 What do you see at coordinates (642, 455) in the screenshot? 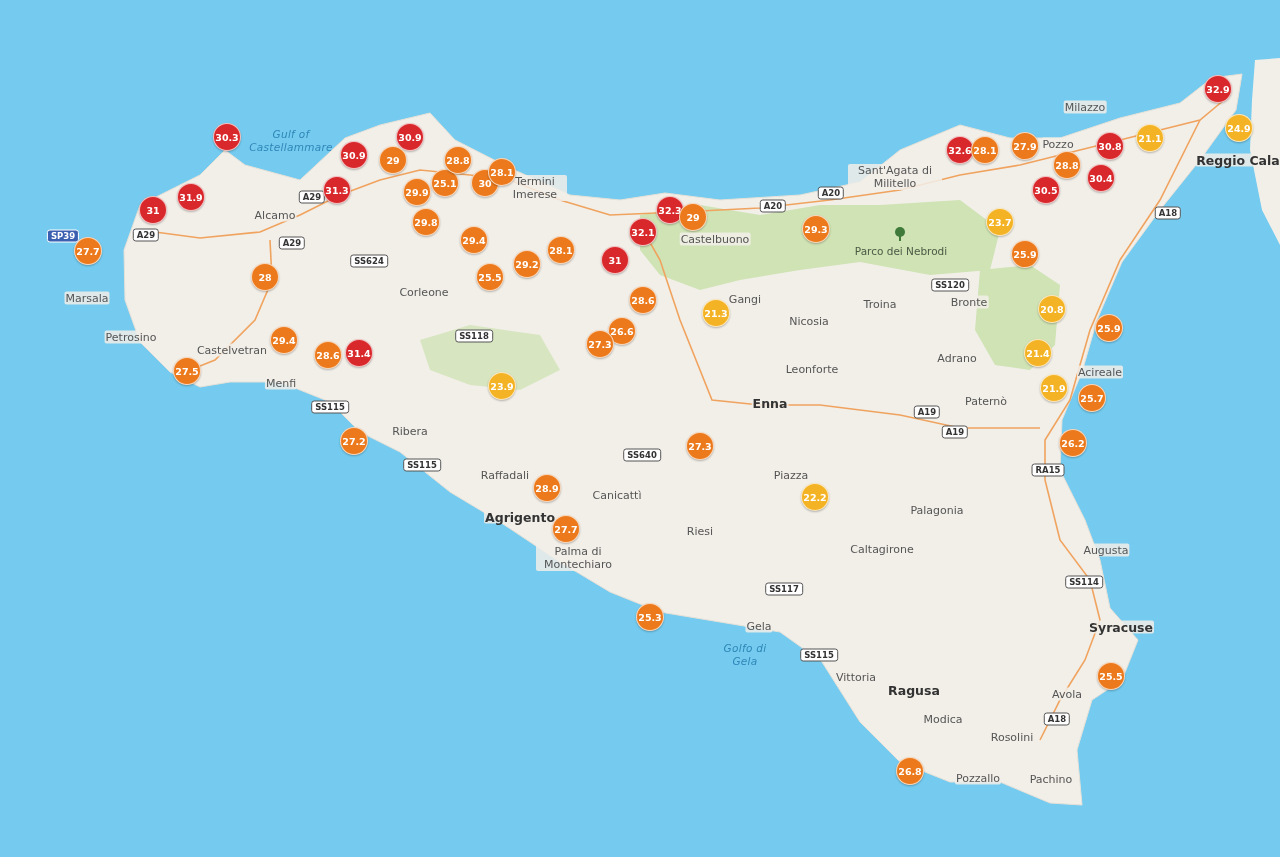
I see `road-shield: SS640` at bounding box center [642, 455].